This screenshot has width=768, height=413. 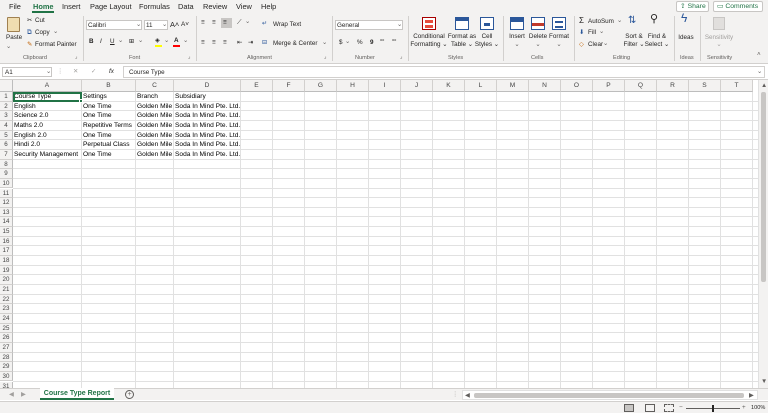 What do you see at coordinates (744, 407) in the screenshot?
I see `zoom-in-icon: +` at bounding box center [744, 407].